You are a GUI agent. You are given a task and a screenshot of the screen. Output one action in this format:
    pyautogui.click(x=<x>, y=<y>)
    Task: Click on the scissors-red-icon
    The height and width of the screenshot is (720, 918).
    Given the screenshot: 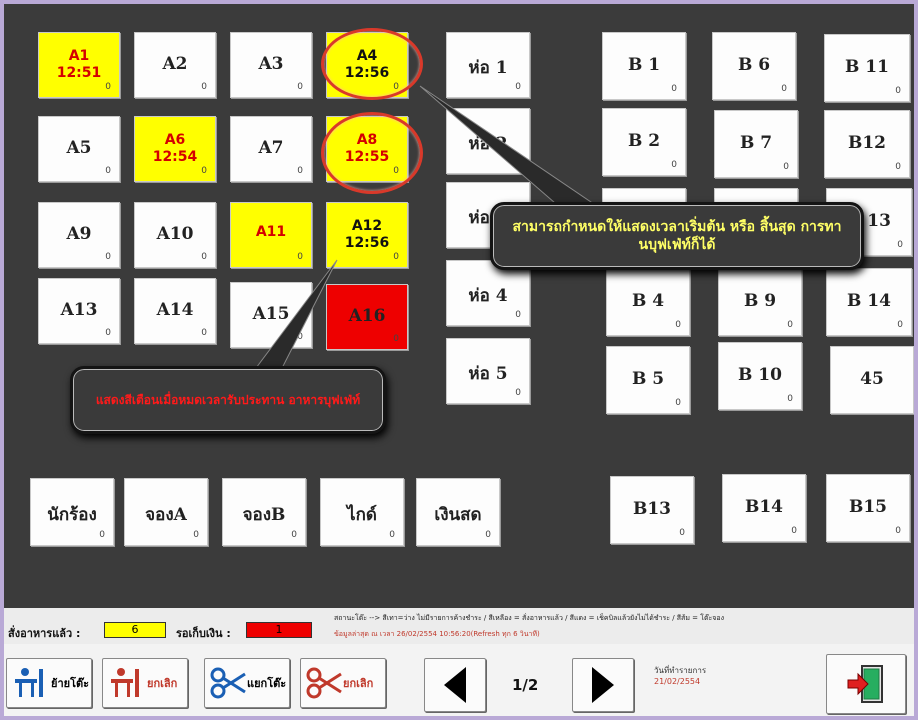 What is the action you would take?
    pyautogui.click(x=324, y=683)
    